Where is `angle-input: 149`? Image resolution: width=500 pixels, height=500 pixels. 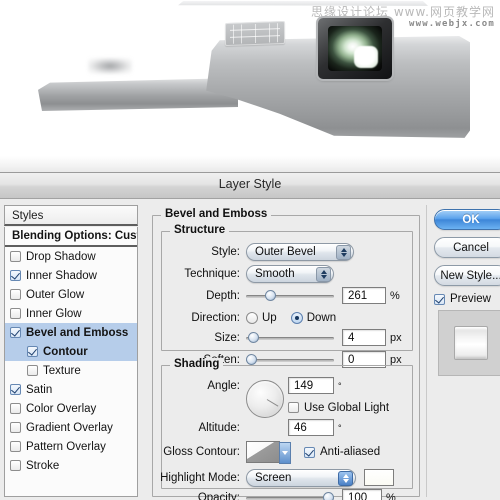 angle-input: 149 is located at coordinates (311, 385).